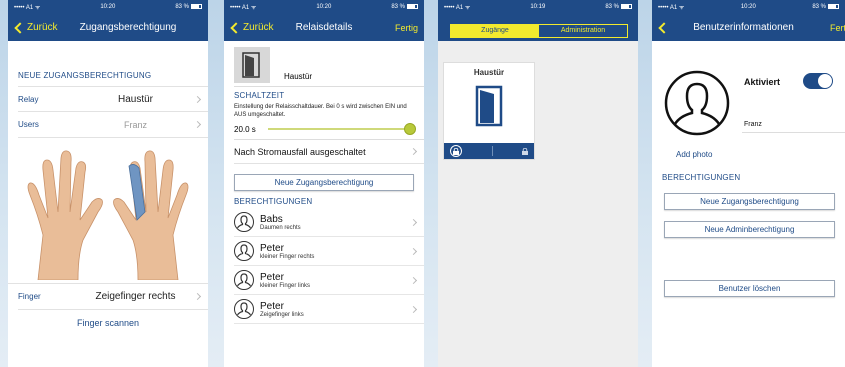  I want to click on status-bar: ••••• A1 ᯤ 10:19 83 %, so click(538, 7).